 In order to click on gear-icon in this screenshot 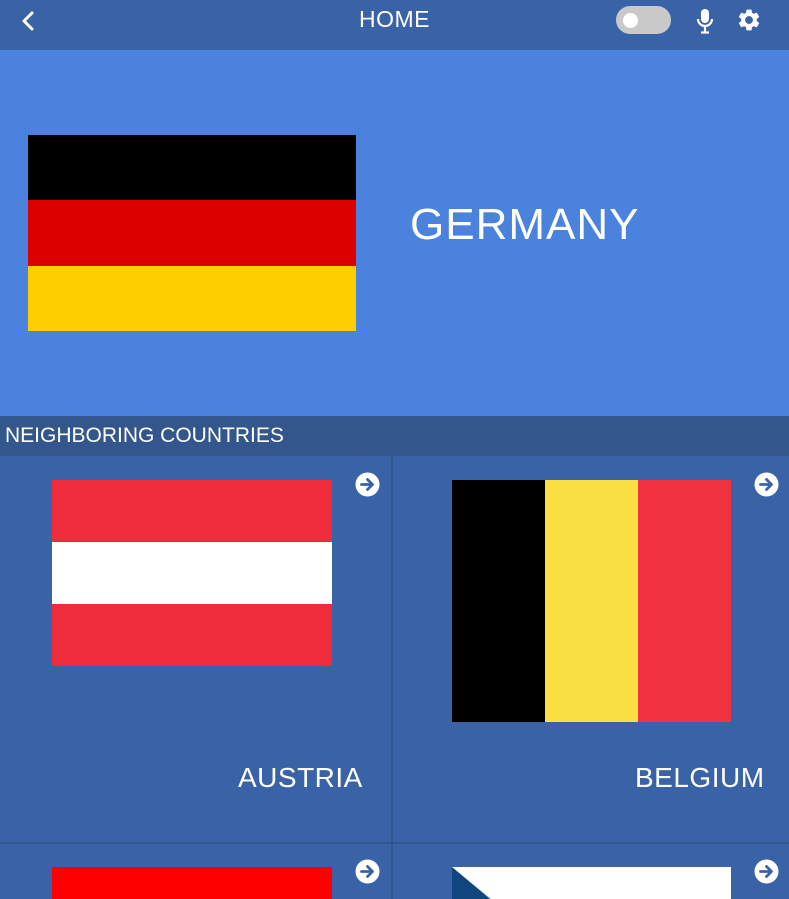, I will do `click(749, 20)`.